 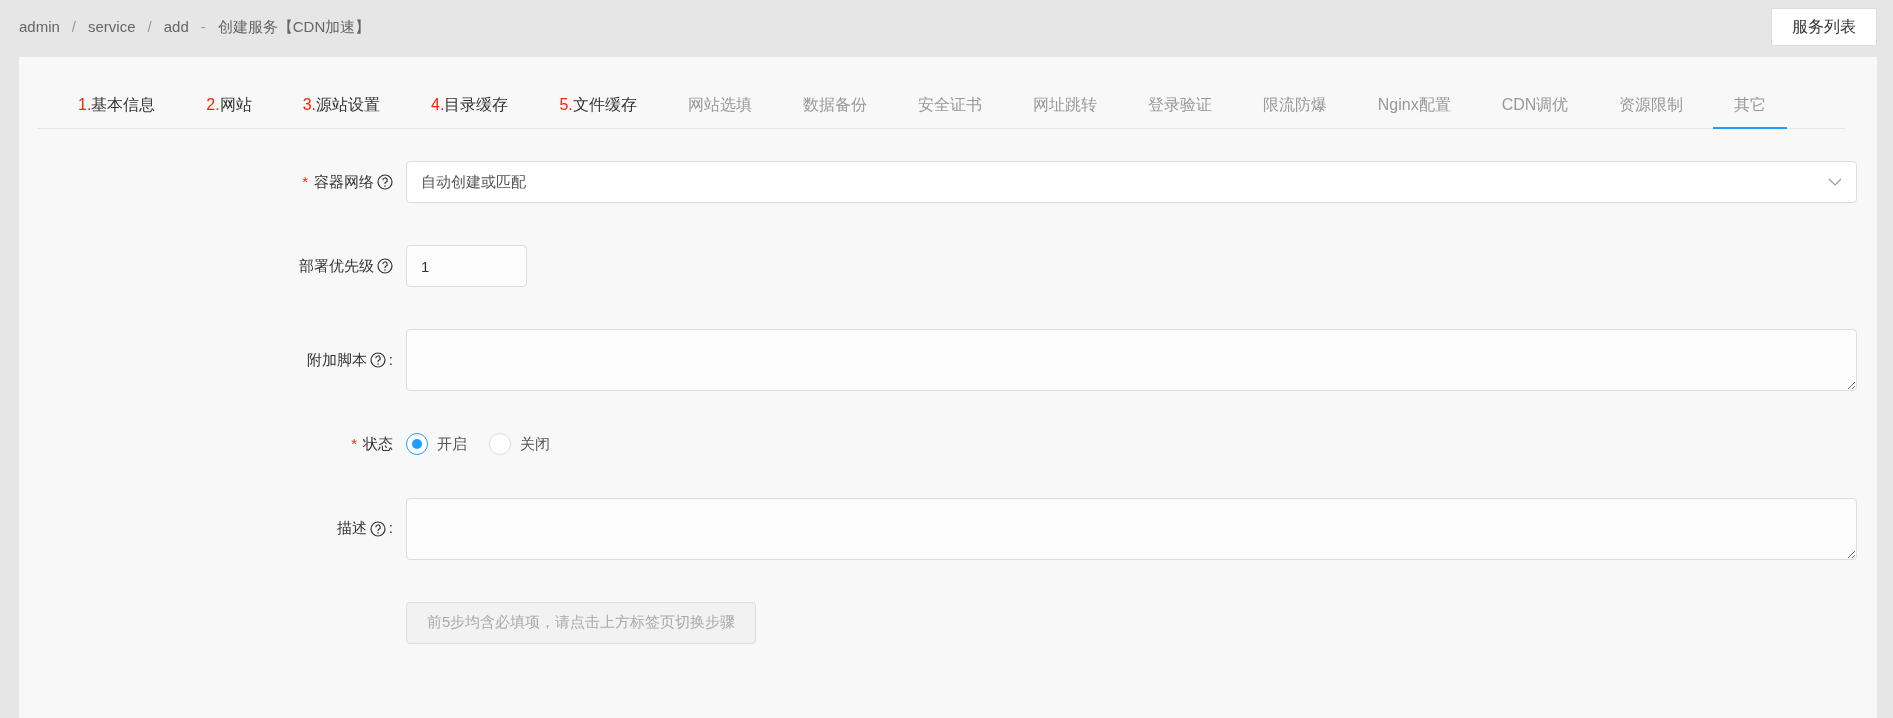 I want to click on radio-label: 开启, so click(x=452, y=444).